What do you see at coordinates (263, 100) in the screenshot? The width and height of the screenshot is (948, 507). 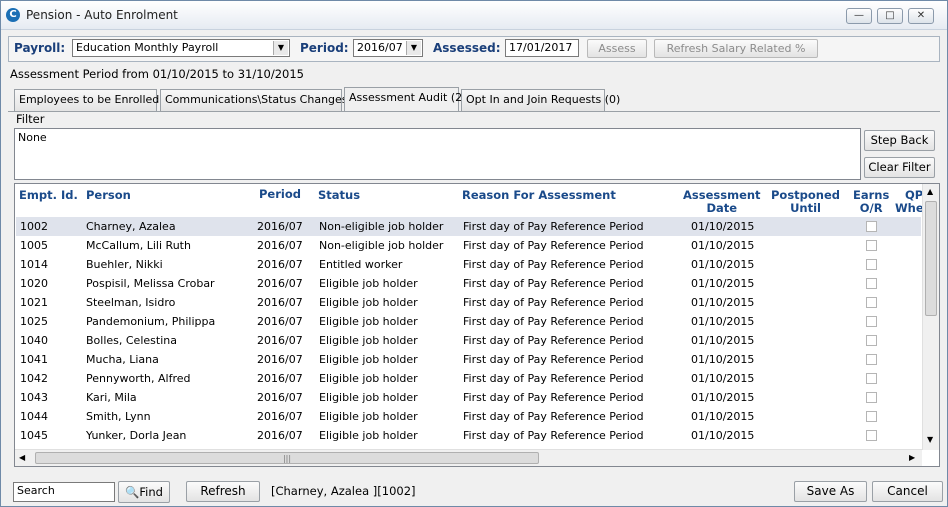 I see `tab-communications-status-changes: Communications\Status Changes (0)` at bounding box center [263, 100].